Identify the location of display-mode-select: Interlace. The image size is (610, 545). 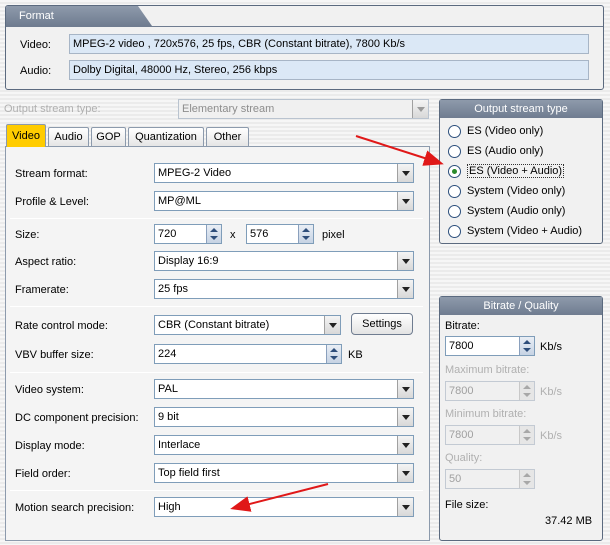
(284, 445).